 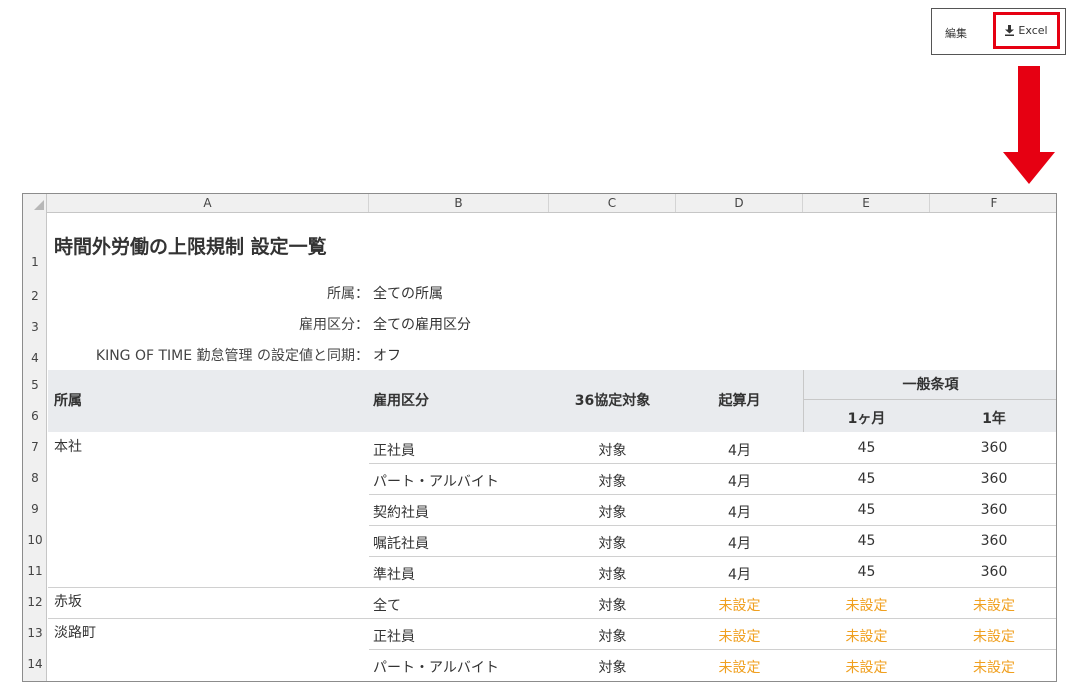 I want to click on row-header: 5, so click(x=35, y=385).